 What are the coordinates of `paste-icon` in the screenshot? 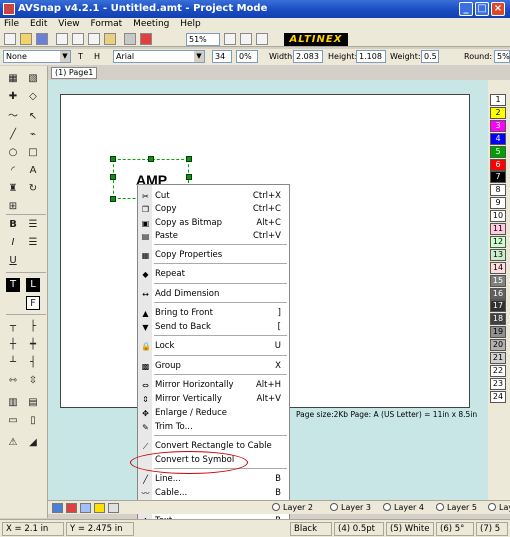 It's located at (110, 39).